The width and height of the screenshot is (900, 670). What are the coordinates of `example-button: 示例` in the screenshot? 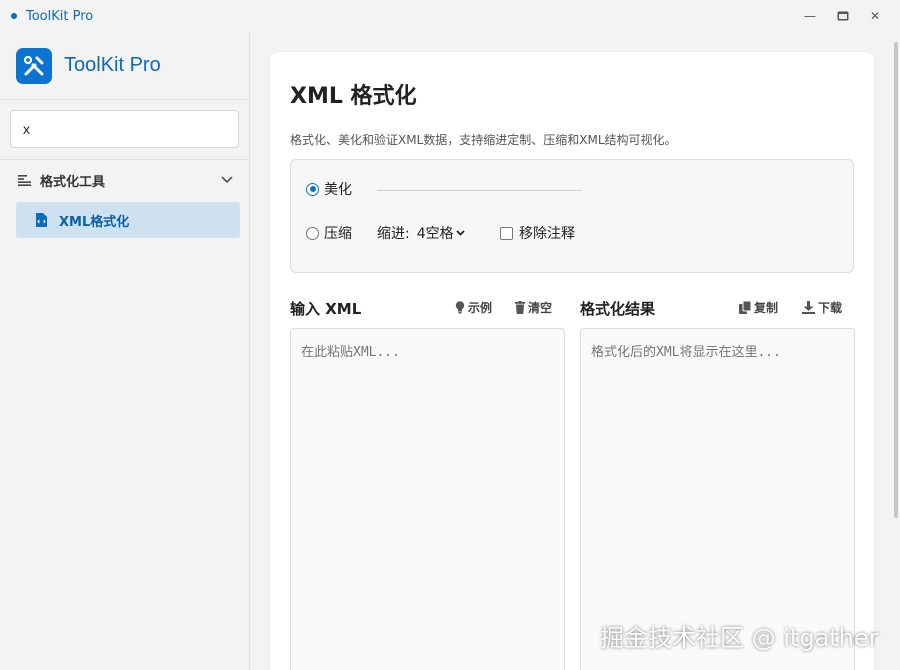 It's located at (473, 307).